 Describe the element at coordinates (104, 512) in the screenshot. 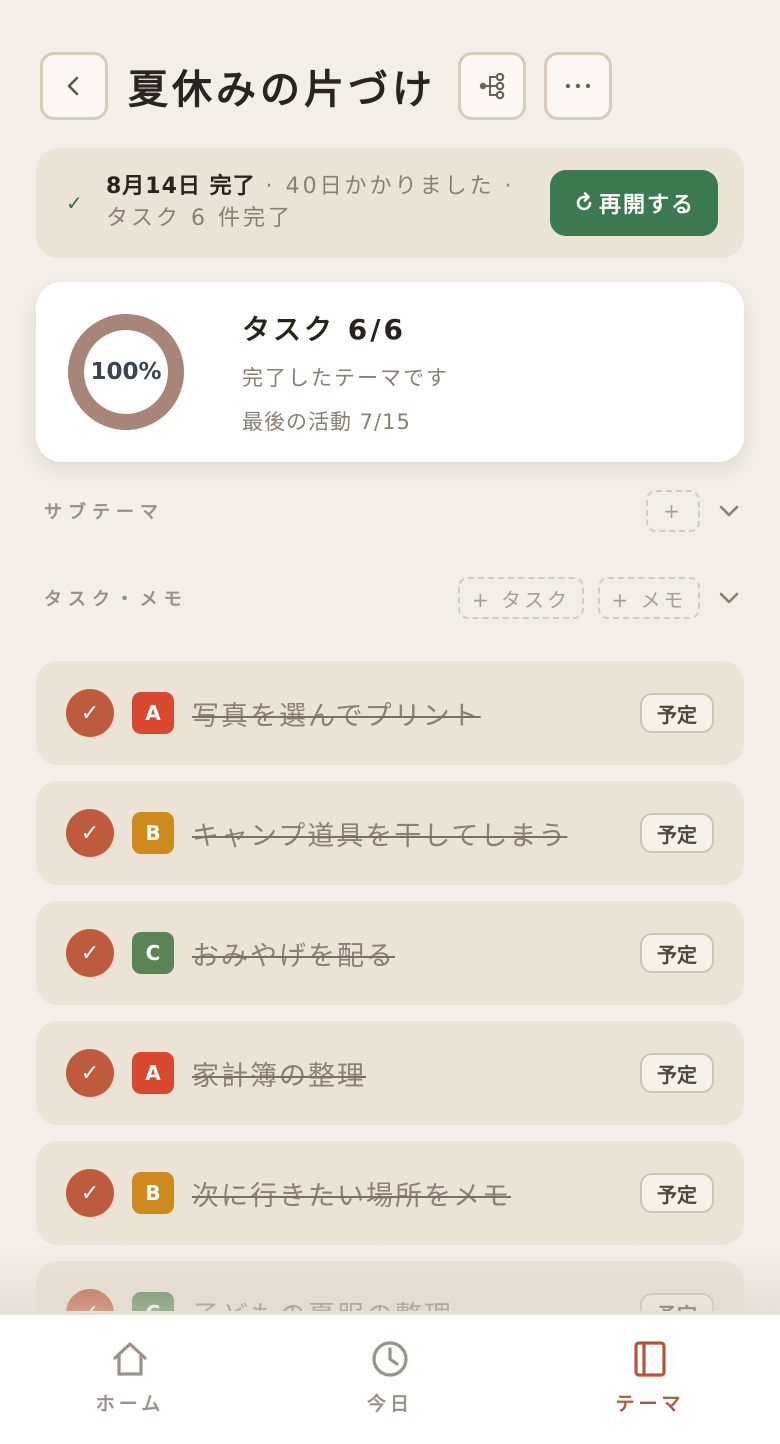

I see `subtheme-label: サブテーマ` at that location.